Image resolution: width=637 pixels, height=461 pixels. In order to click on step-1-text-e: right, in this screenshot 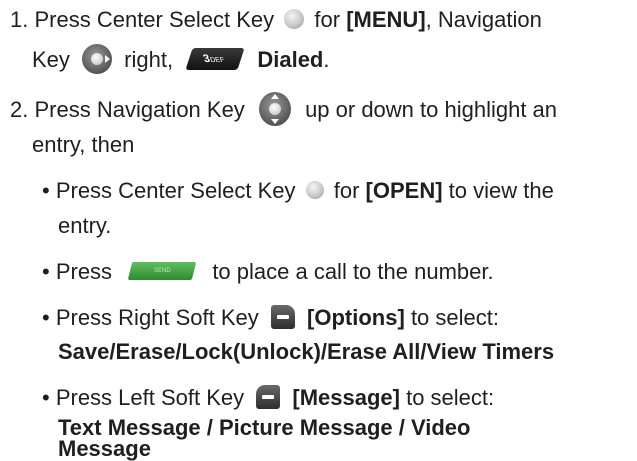, I will do `click(149, 59)`.